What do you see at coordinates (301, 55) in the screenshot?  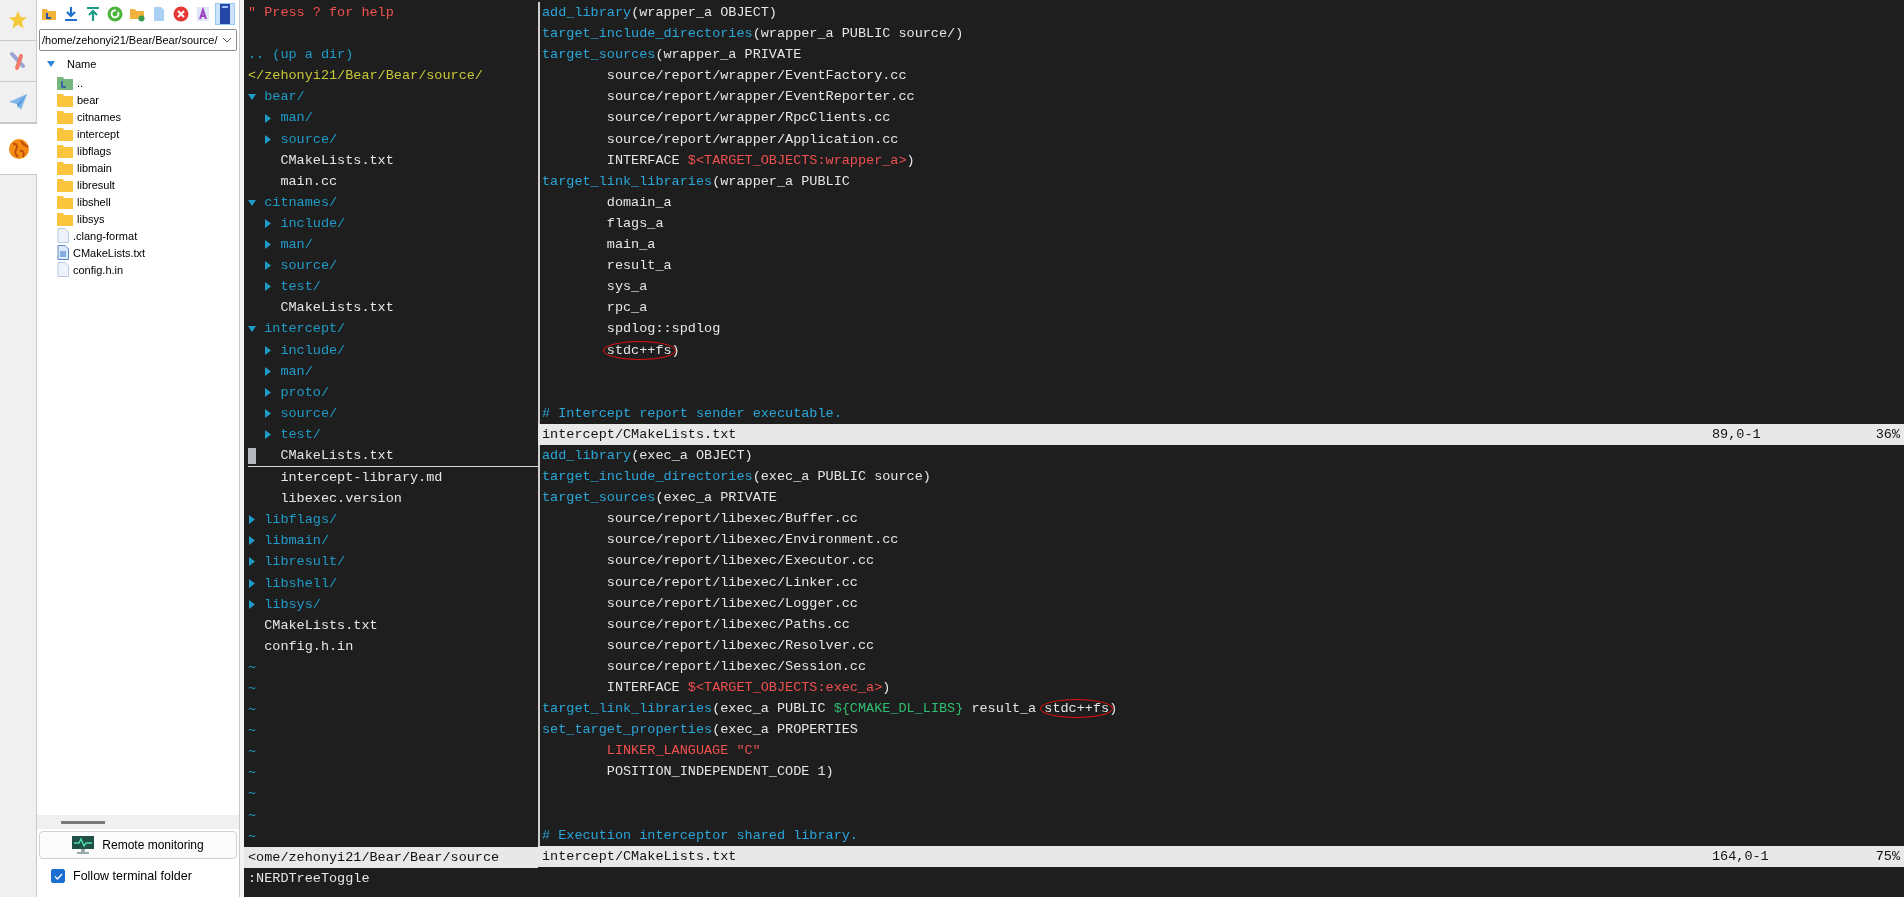 I see `up-dir-entry: .. (up a dir)` at bounding box center [301, 55].